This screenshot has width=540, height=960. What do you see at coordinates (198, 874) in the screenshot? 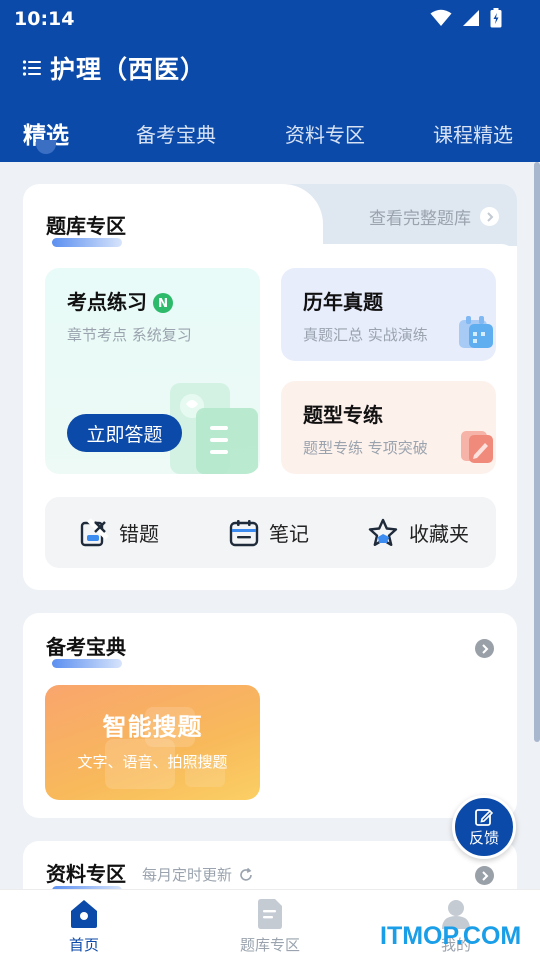
I see `update-note: 每月定时更新` at bounding box center [198, 874].